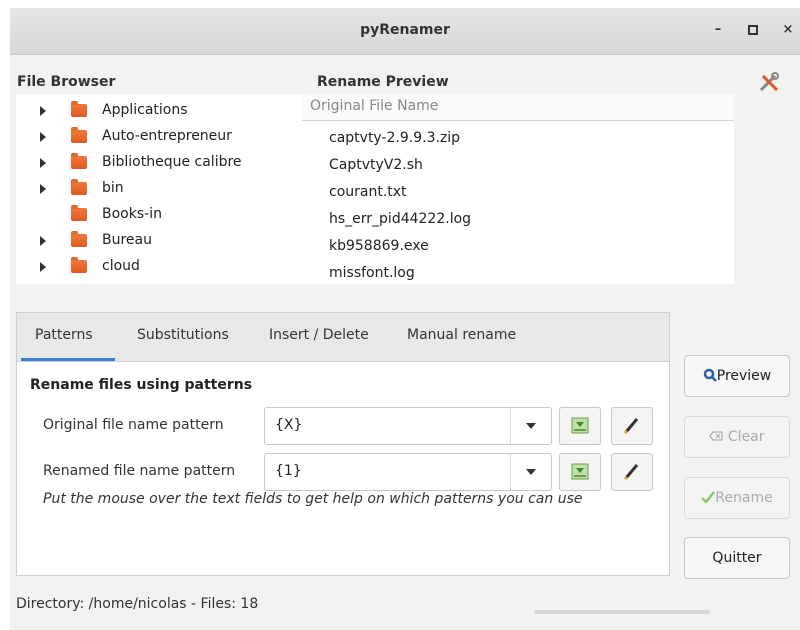 Image resolution: width=800 pixels, height=630 pixels. Describe the element at coordinates (121, 266) in the screenshot. I see `tree-item-label: cloud` at that location.